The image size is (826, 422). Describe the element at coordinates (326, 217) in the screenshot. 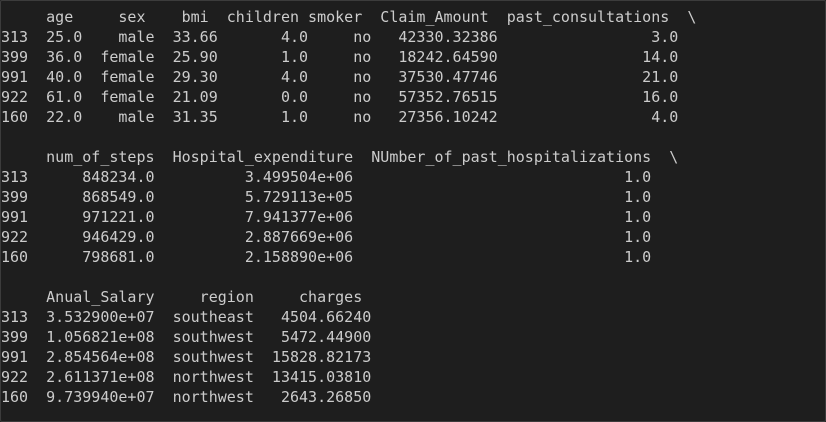

I see `table-row: 991 971221.0 7.941377e+06 1.0` at that location.